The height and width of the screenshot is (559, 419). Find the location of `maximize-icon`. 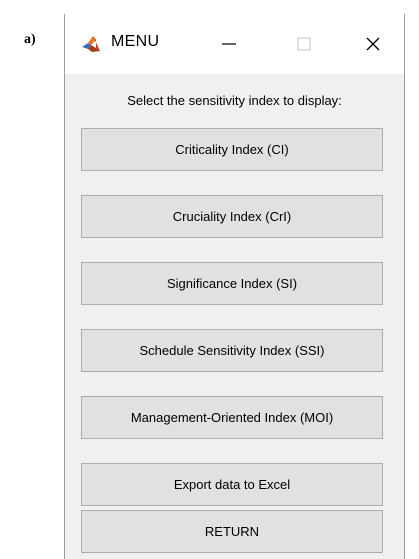

maximize-icon is located at coordinates (304, 44).